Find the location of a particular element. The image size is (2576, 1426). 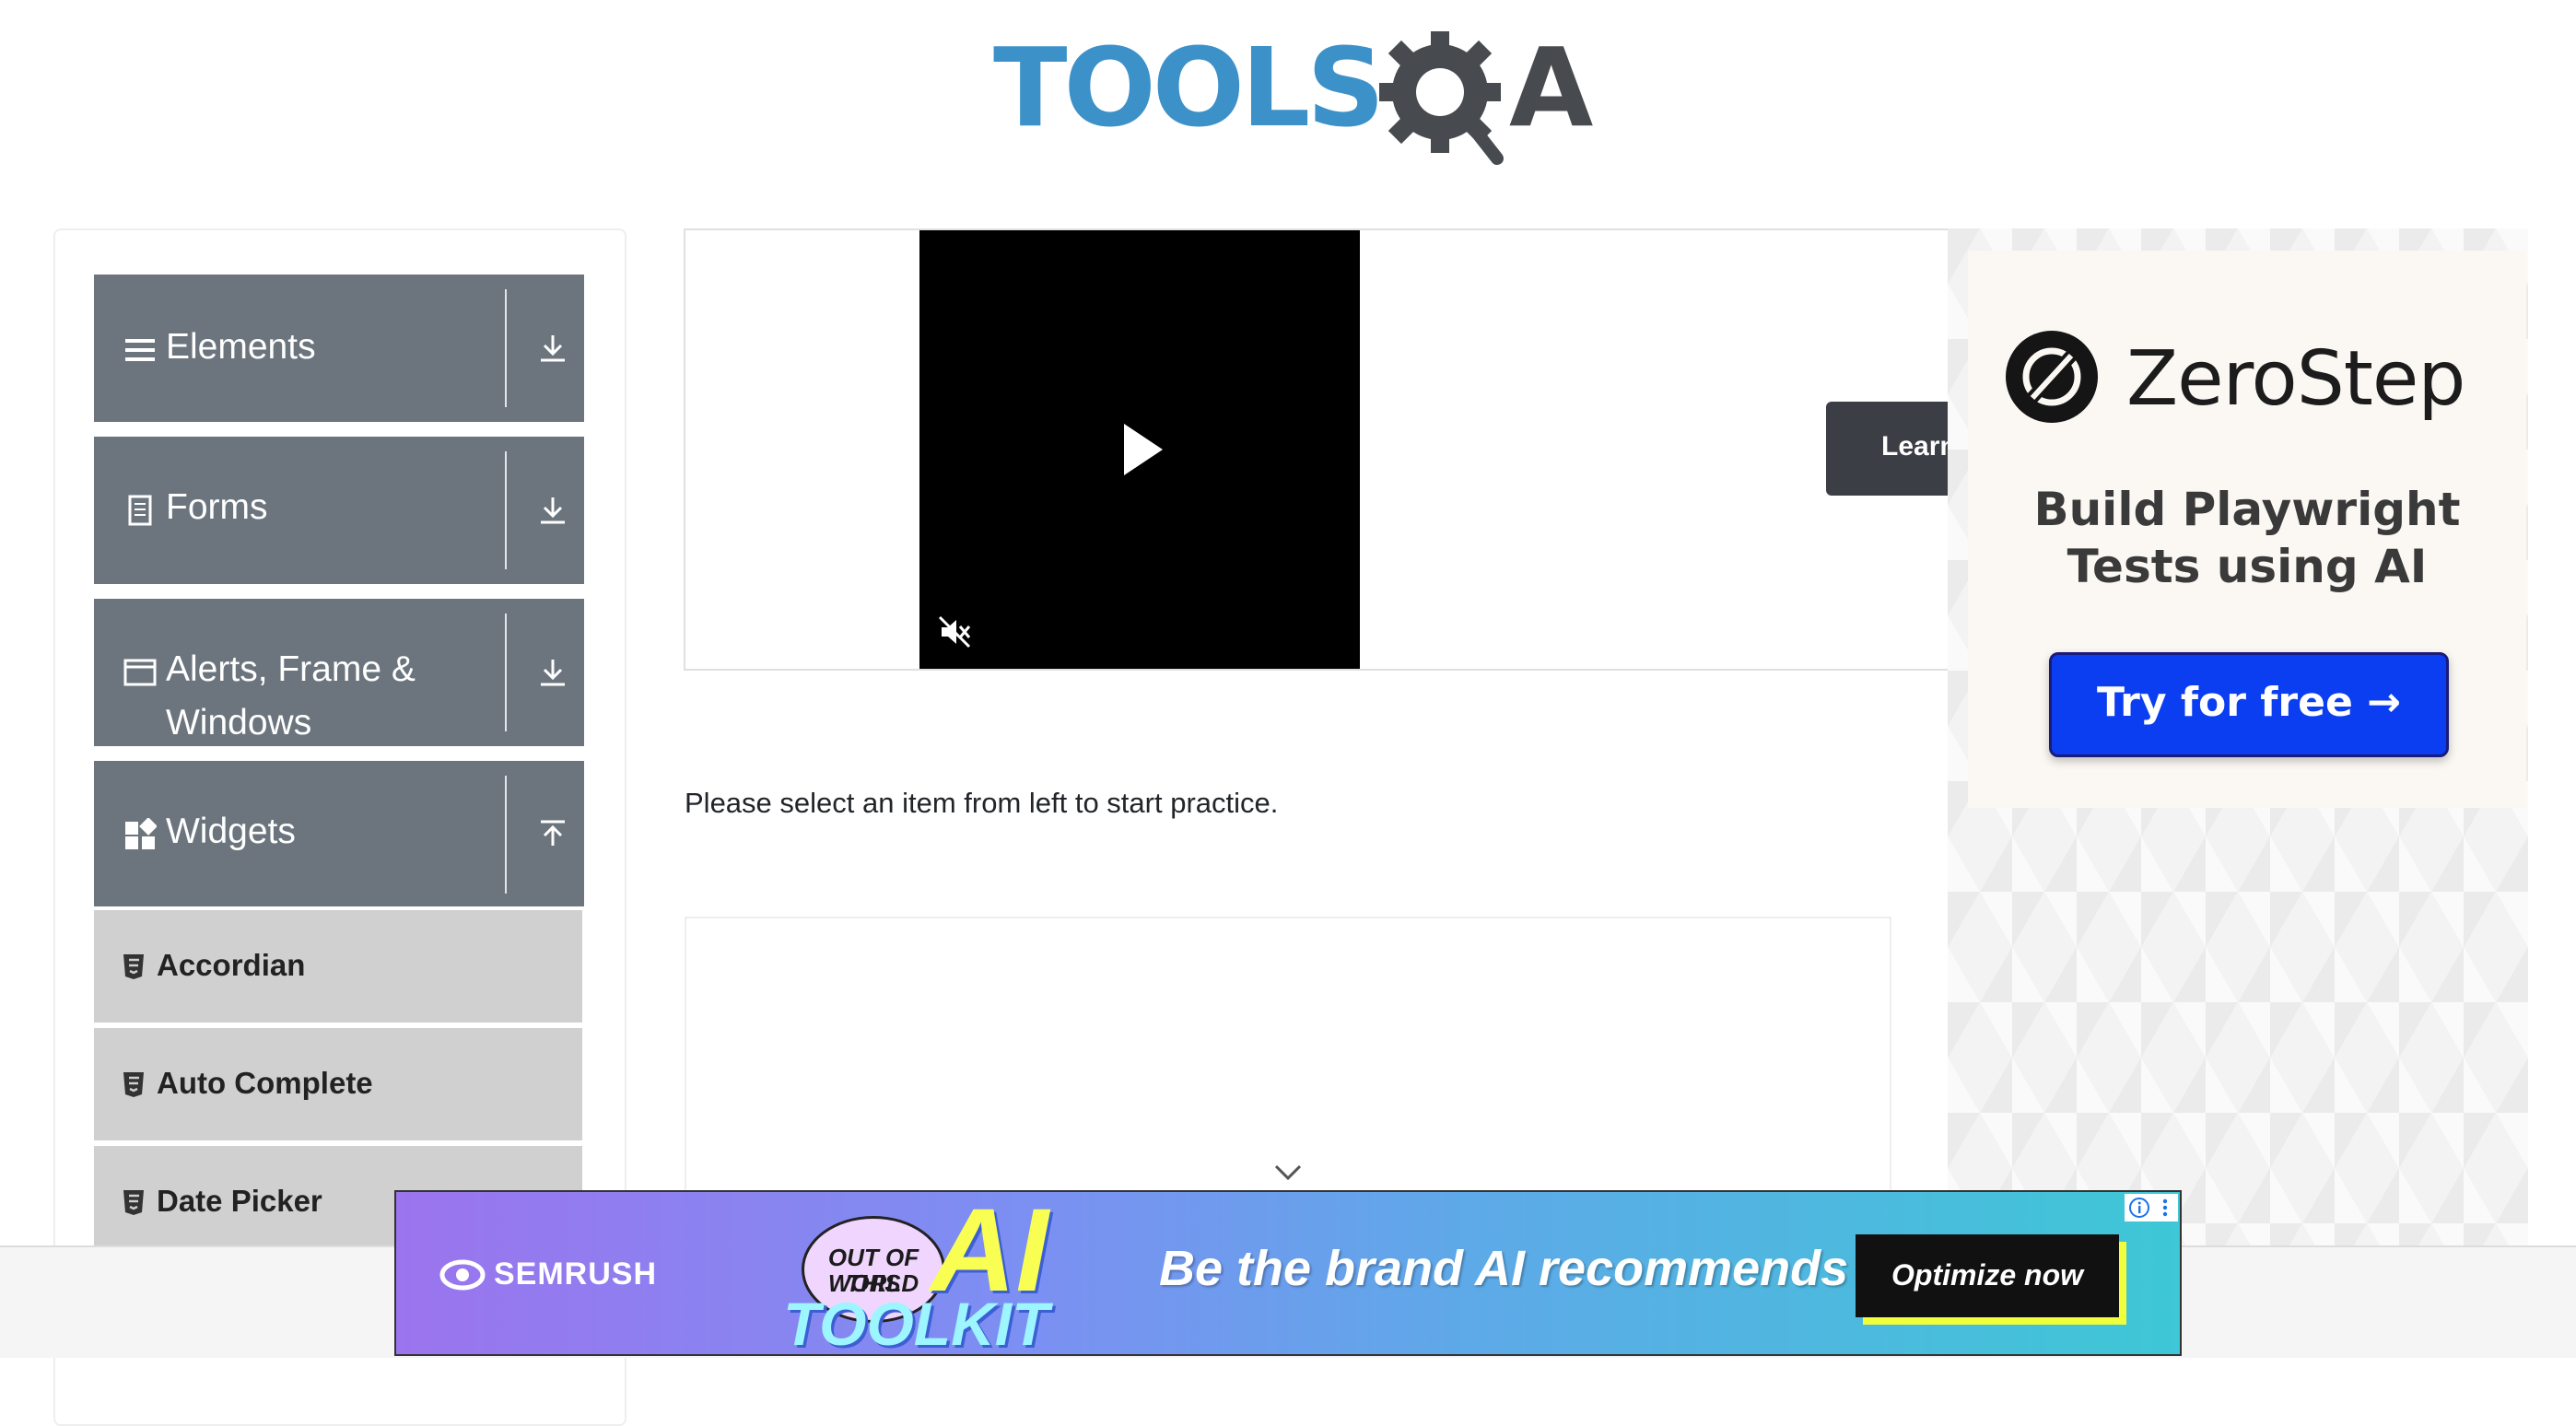

ai-toolkit-graphic: OUT OF THIS WORLD AI TOOLKIT is located at coordinates (921, 1274).